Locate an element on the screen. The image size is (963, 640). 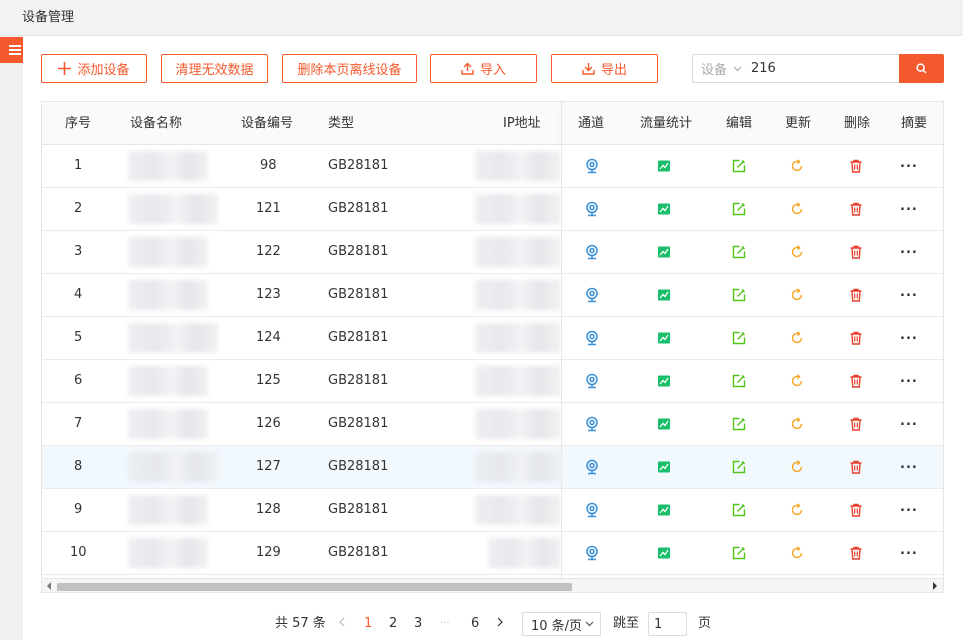
page-size-select: 10 条/页 is located at coordinates (561, 624).